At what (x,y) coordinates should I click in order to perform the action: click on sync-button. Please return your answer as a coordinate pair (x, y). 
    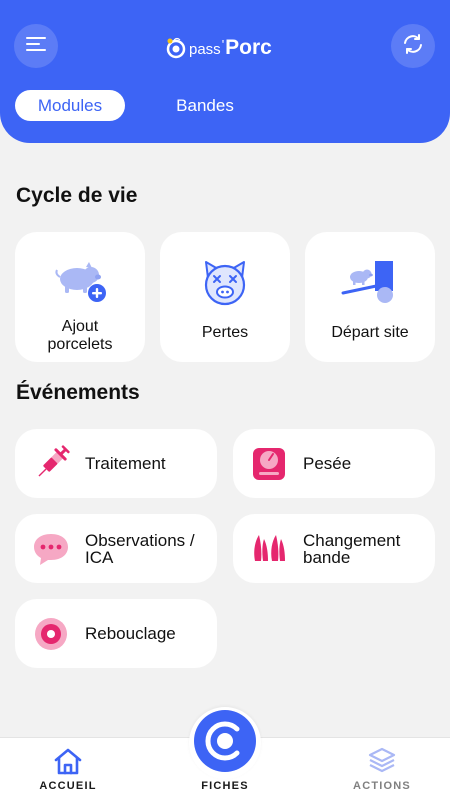
    Looking at the image, I should click on (413, 46).